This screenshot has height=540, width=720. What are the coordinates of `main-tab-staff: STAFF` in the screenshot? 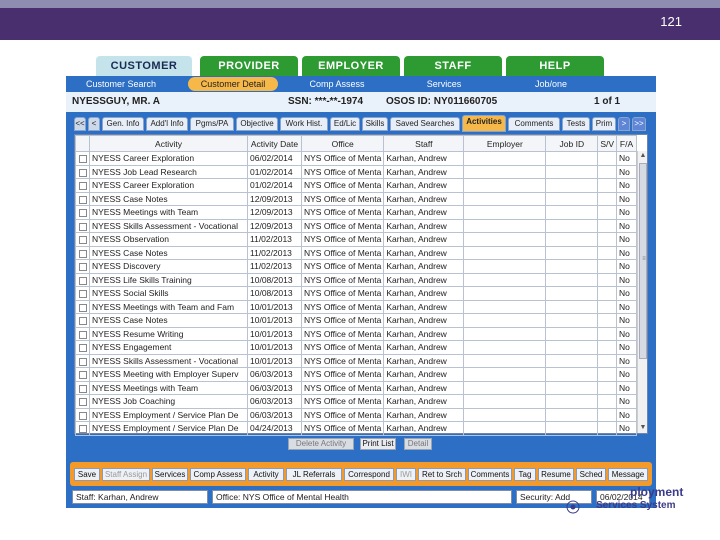 It's located at (453, 66).